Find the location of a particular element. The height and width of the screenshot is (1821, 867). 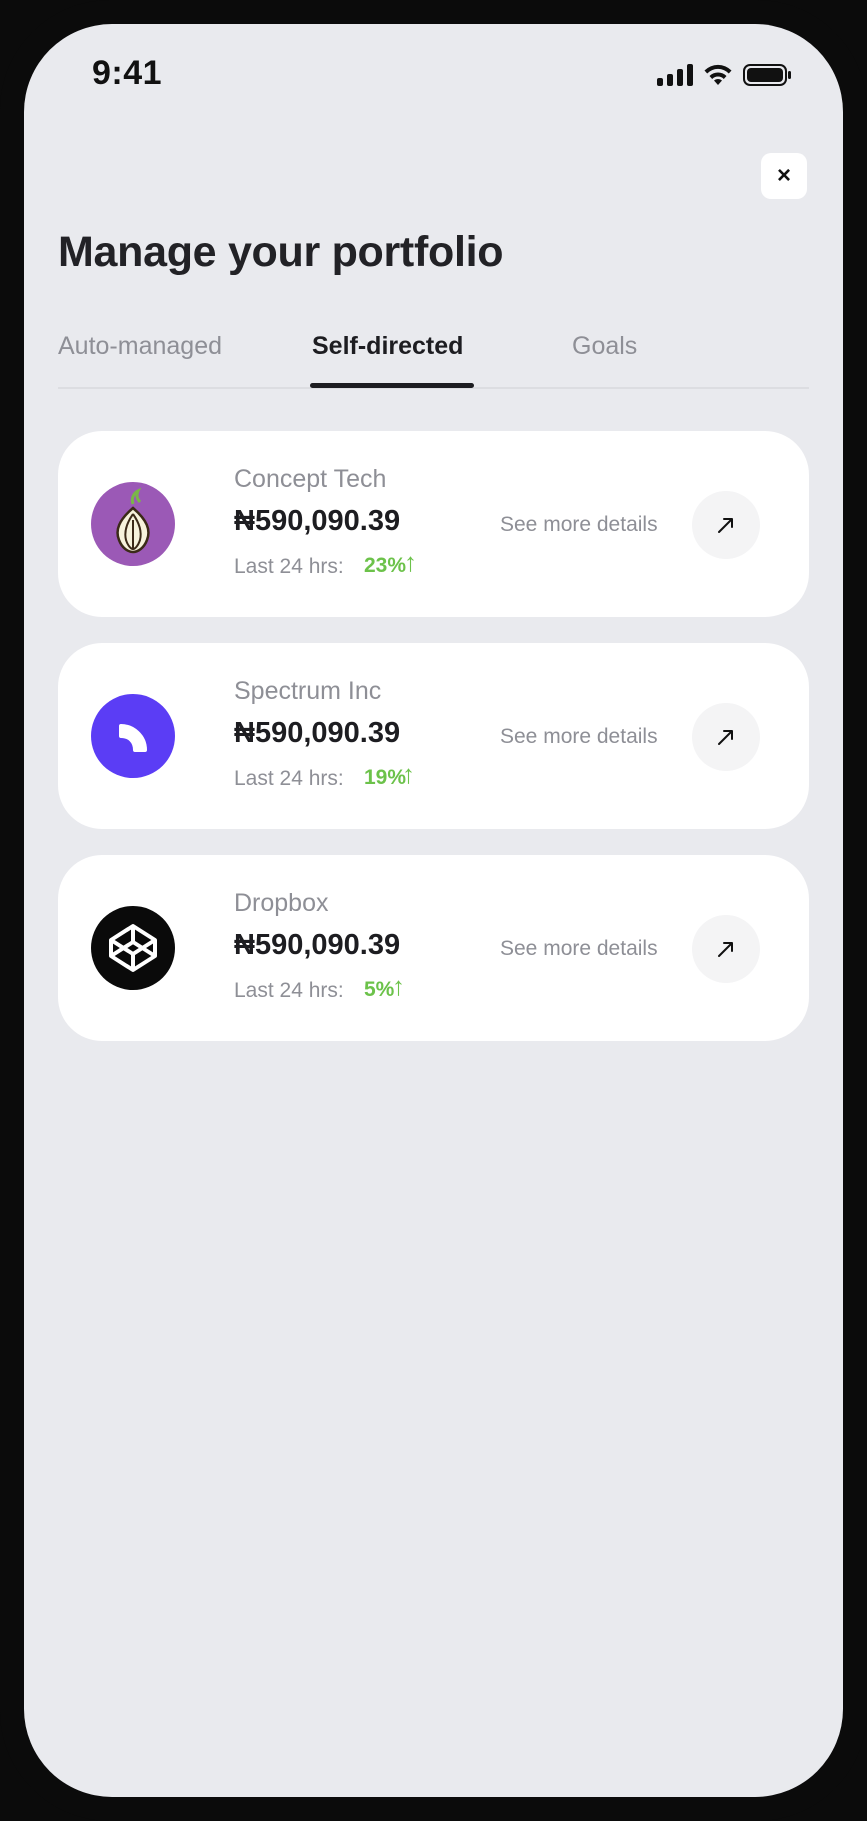

tab-goals: Goals is located at coordinates (604, 356).